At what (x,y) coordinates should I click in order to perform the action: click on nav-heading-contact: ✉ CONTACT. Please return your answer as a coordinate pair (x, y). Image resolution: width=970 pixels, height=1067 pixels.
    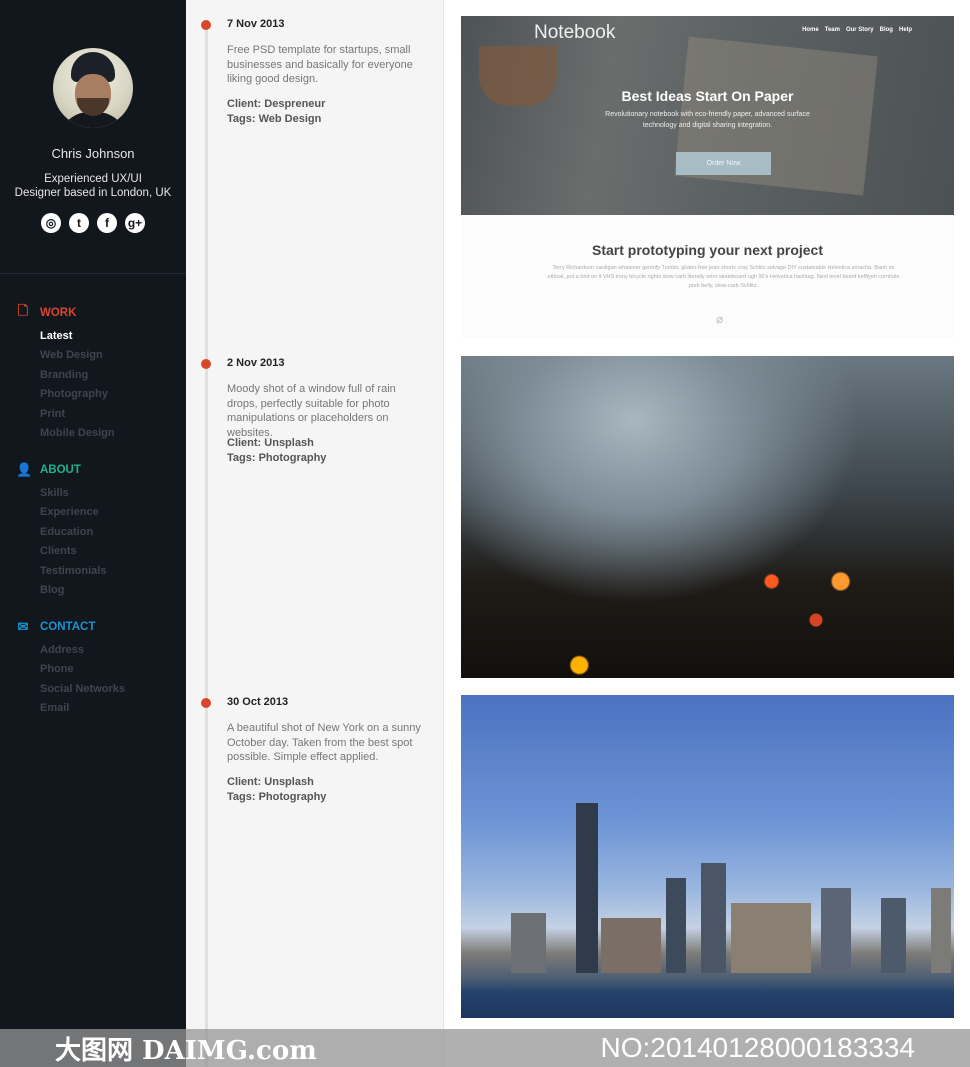
    Looking at the image, I should click on (93, 627).